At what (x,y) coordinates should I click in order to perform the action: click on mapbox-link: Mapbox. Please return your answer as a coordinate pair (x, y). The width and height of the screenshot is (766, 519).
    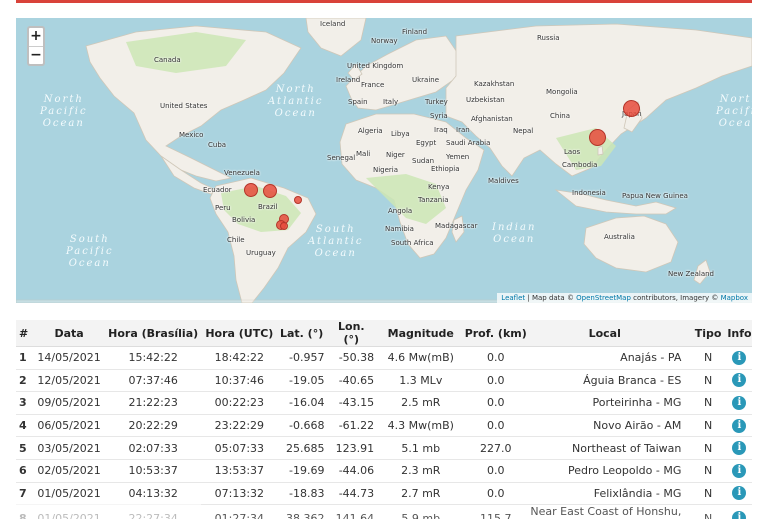
    Looking at the image, I should click on (734, 298).